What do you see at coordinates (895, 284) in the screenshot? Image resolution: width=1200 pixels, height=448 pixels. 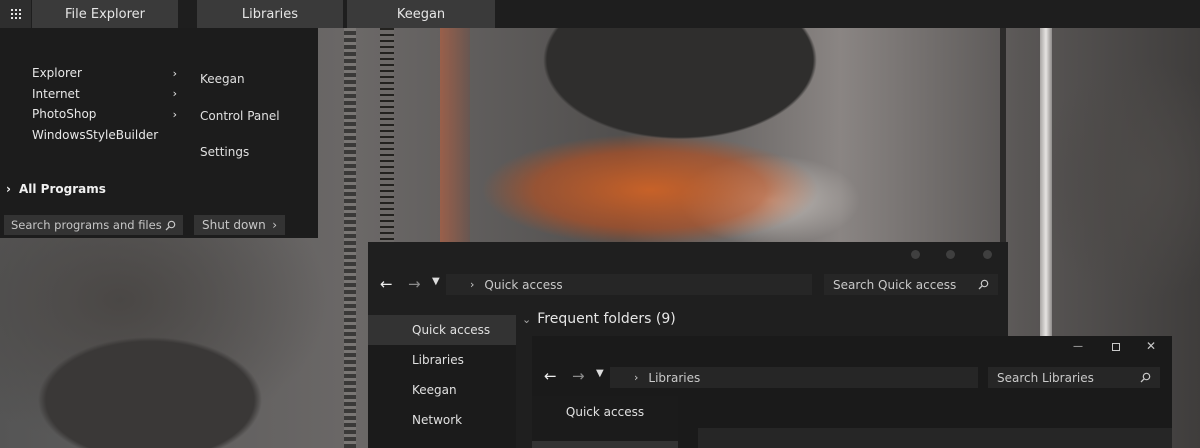 I see `search-placeholder: Search Quick access` at bounding box center [895, 284].